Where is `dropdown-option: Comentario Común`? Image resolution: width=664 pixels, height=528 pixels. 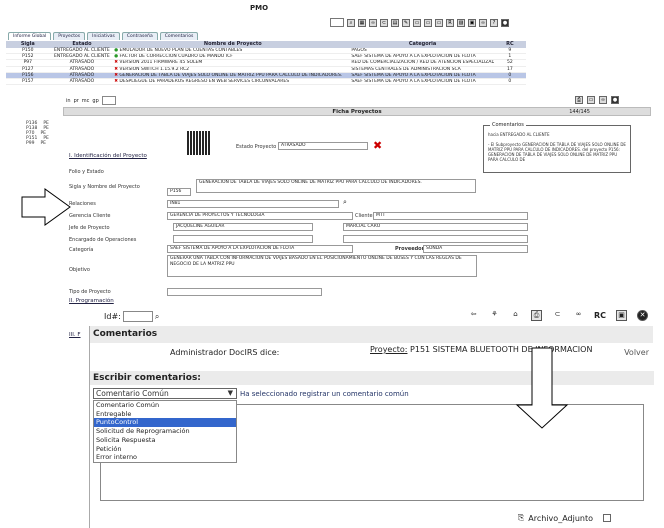
dropdown-option: Comentario Común is located at coordinates (165, 405).